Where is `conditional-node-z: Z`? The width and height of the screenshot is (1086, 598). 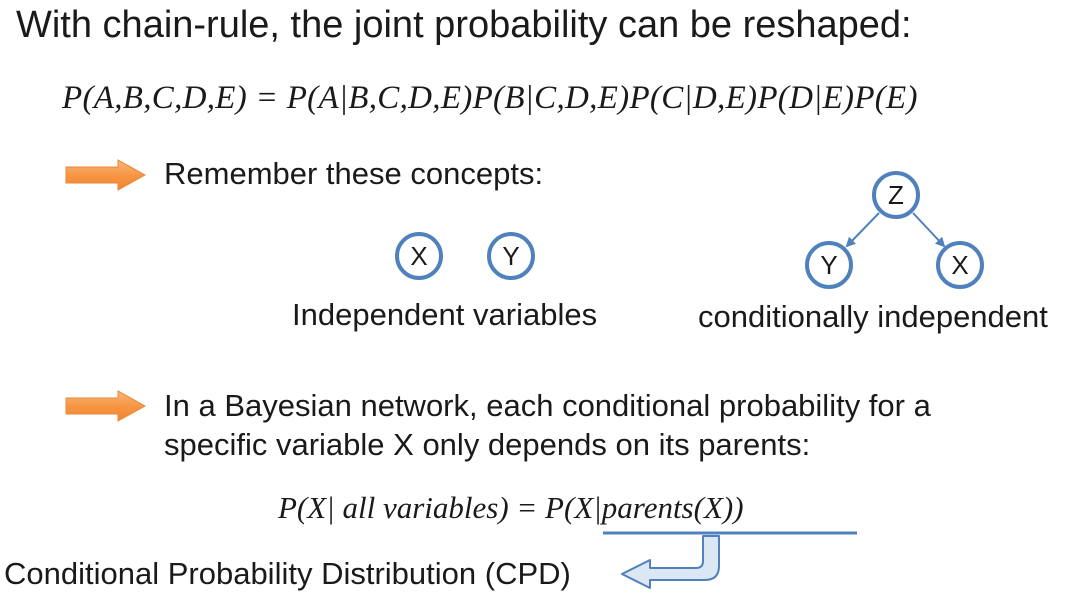 conditional-node-z: Z is located at coordinates (896, 195).